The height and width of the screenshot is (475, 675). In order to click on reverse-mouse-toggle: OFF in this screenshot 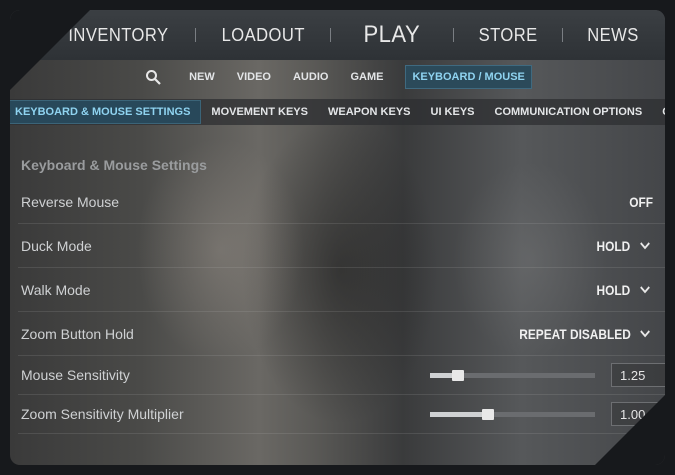, I will do `click(641, 202)`.